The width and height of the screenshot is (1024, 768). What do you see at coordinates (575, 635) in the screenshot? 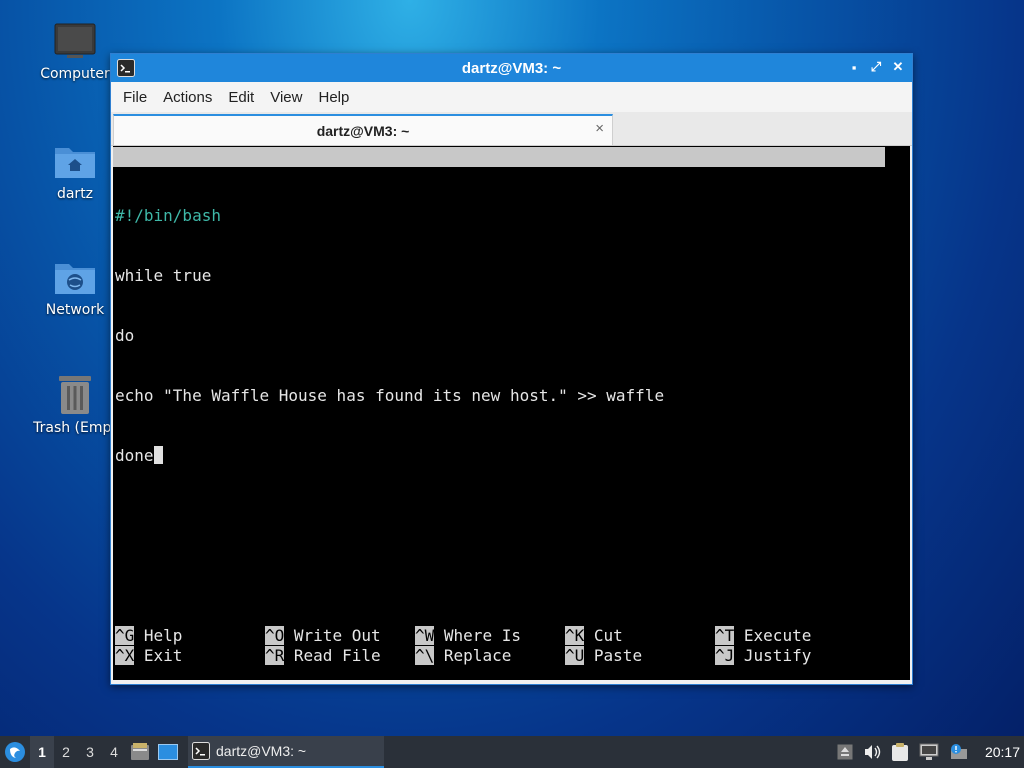
I see `shortcut-key: ^K` at bounding box center [575, 635].